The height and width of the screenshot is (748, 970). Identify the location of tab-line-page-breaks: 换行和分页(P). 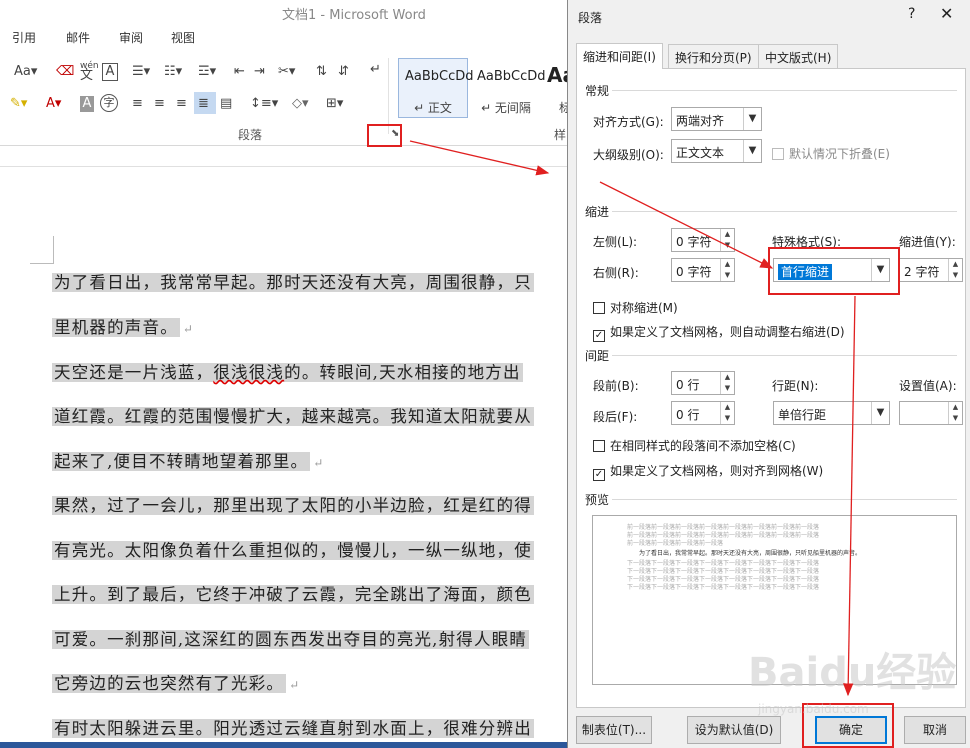
(713, 56).